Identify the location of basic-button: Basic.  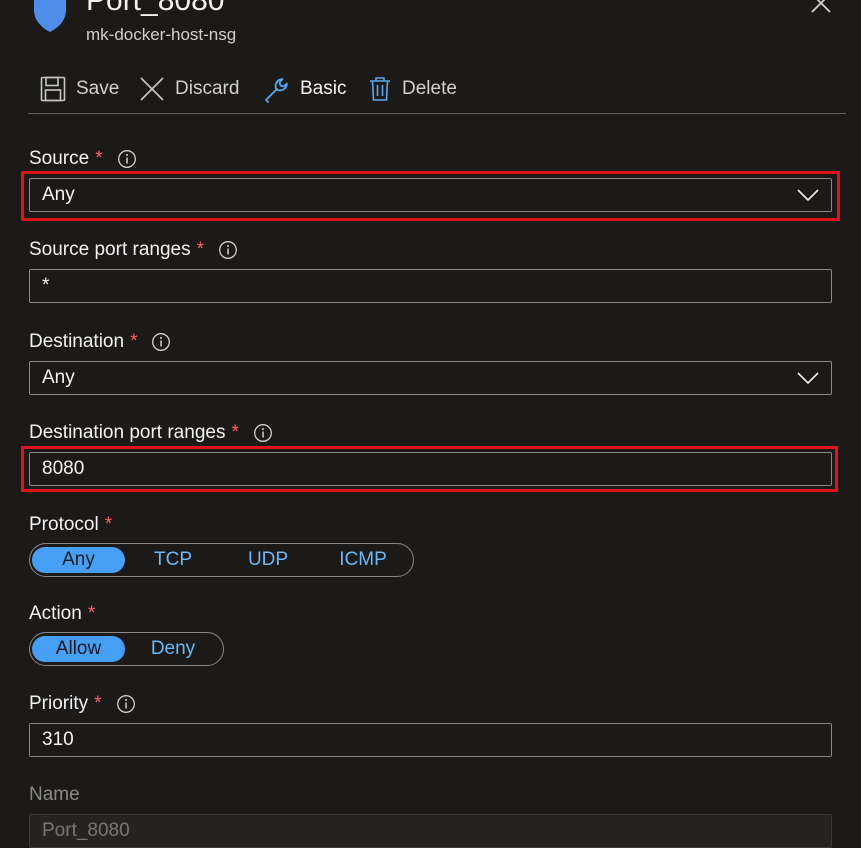
(304, 89).